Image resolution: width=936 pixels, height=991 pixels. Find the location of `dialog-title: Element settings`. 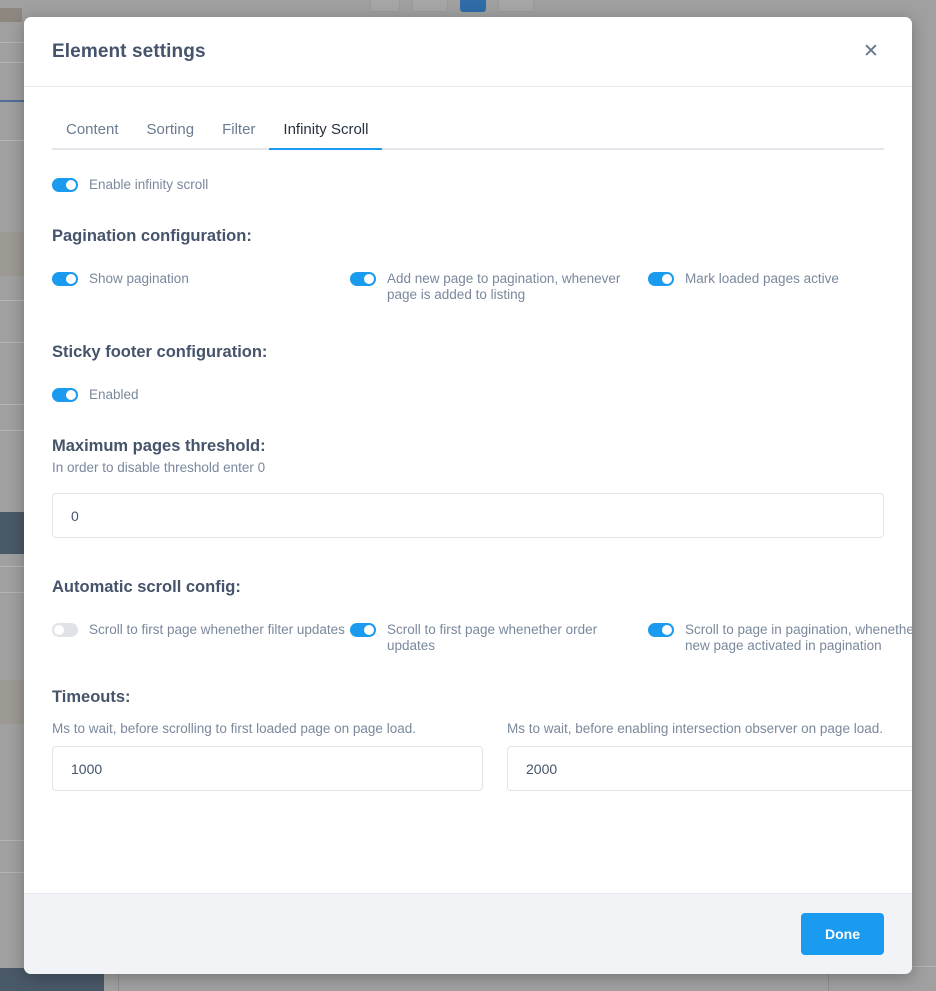

dialog-title: Element settings is located at coordinates (129, 51).